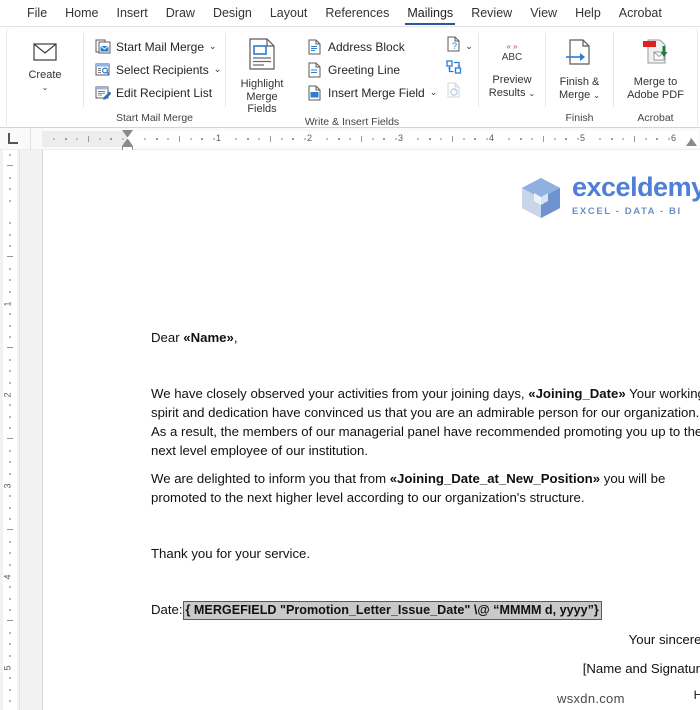 The width and height of the screenshot is (700, 710). I want to click on tab-help: Help, so click(588, 13).